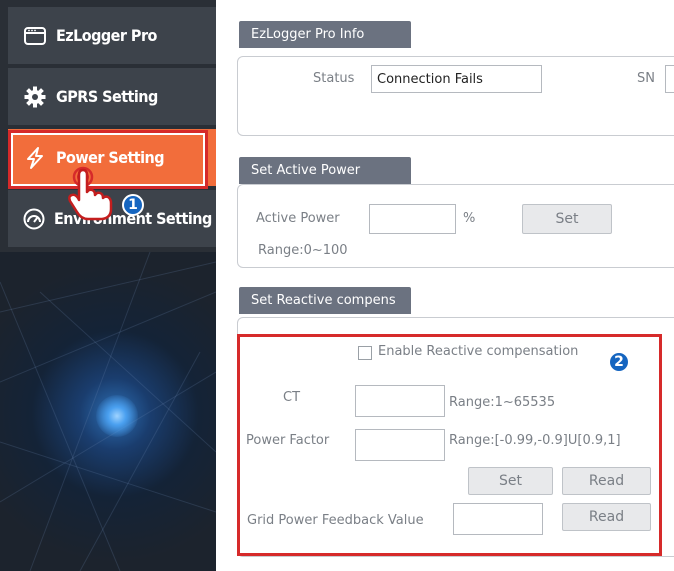  What do you see at coordinates (35, 158) in the screenshot?
I see `lightning-icon` at bounding box center [35, 158].